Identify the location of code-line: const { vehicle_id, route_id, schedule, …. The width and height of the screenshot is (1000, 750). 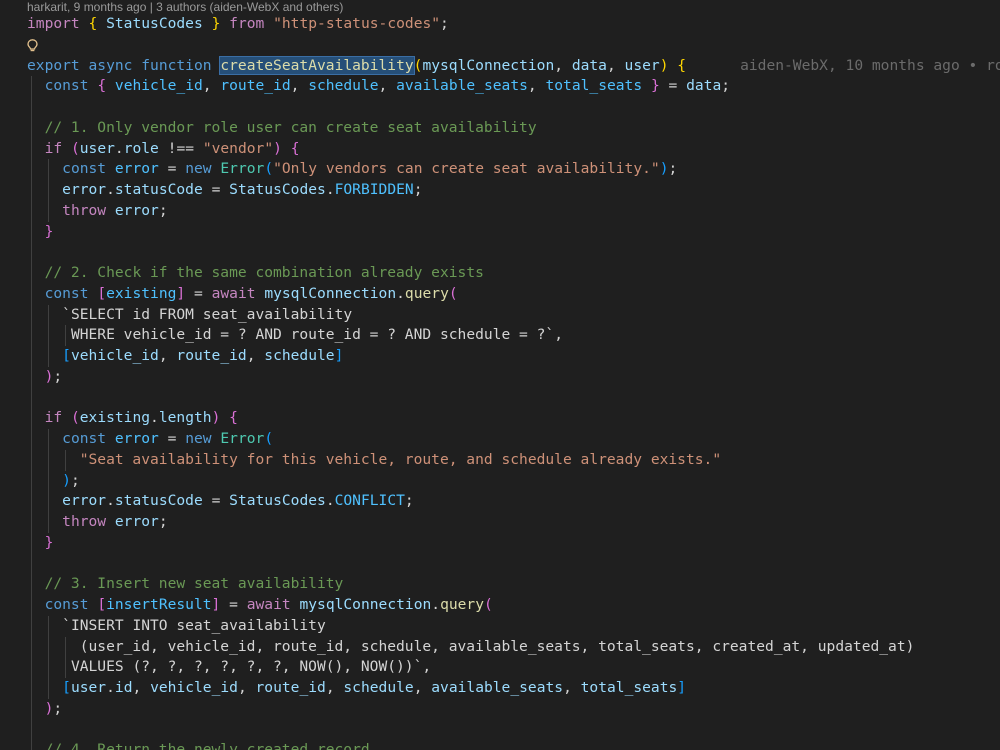
(500, 86).